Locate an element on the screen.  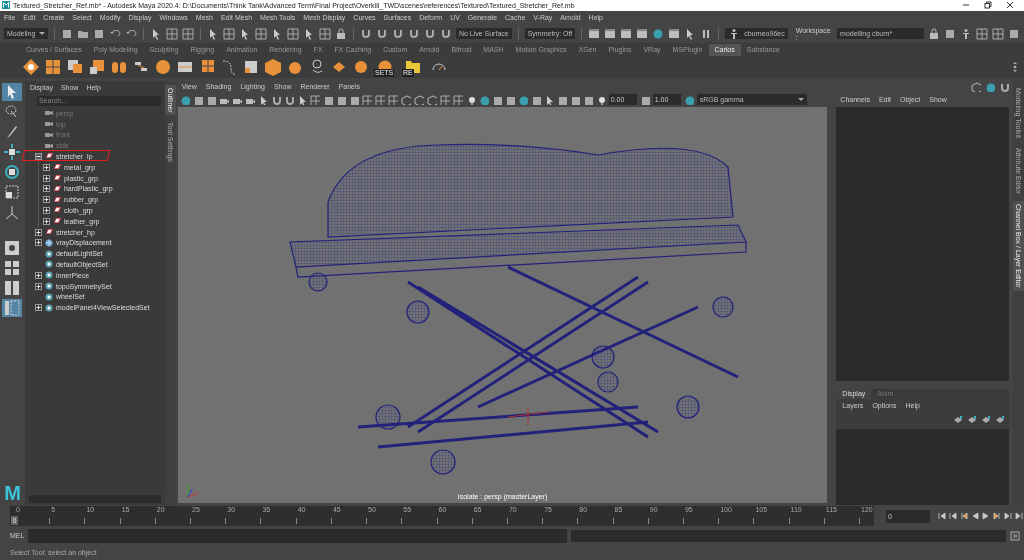
grid-origin-icon is located at coordinates (528, 416).